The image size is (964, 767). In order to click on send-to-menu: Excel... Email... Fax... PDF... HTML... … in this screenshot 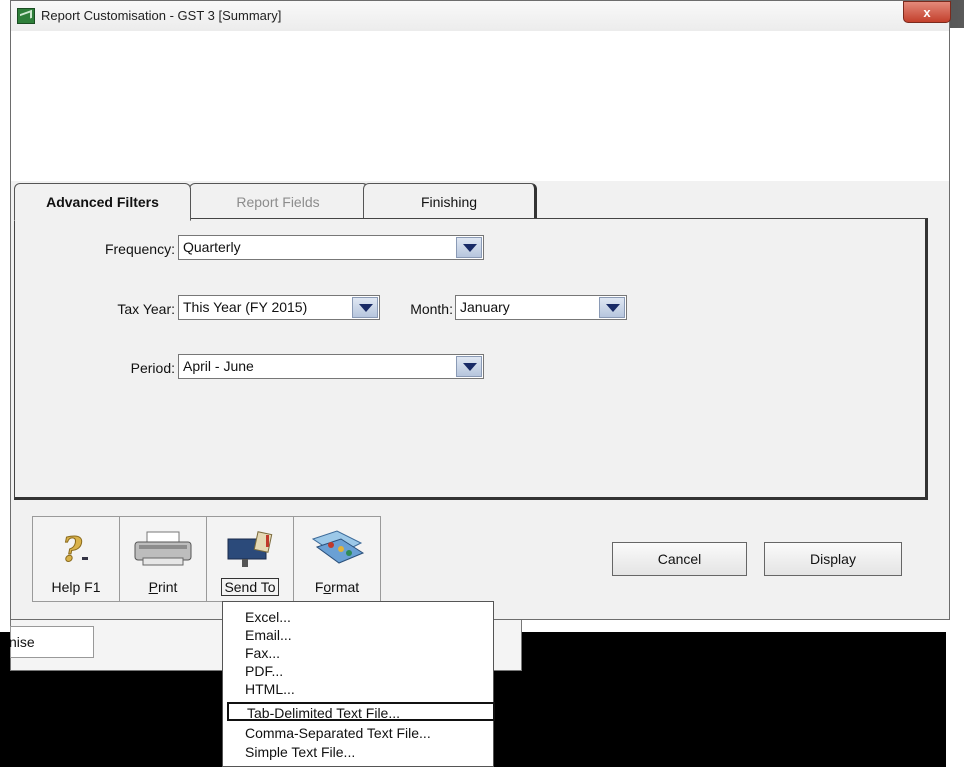, I will do `click(358, 684)`.